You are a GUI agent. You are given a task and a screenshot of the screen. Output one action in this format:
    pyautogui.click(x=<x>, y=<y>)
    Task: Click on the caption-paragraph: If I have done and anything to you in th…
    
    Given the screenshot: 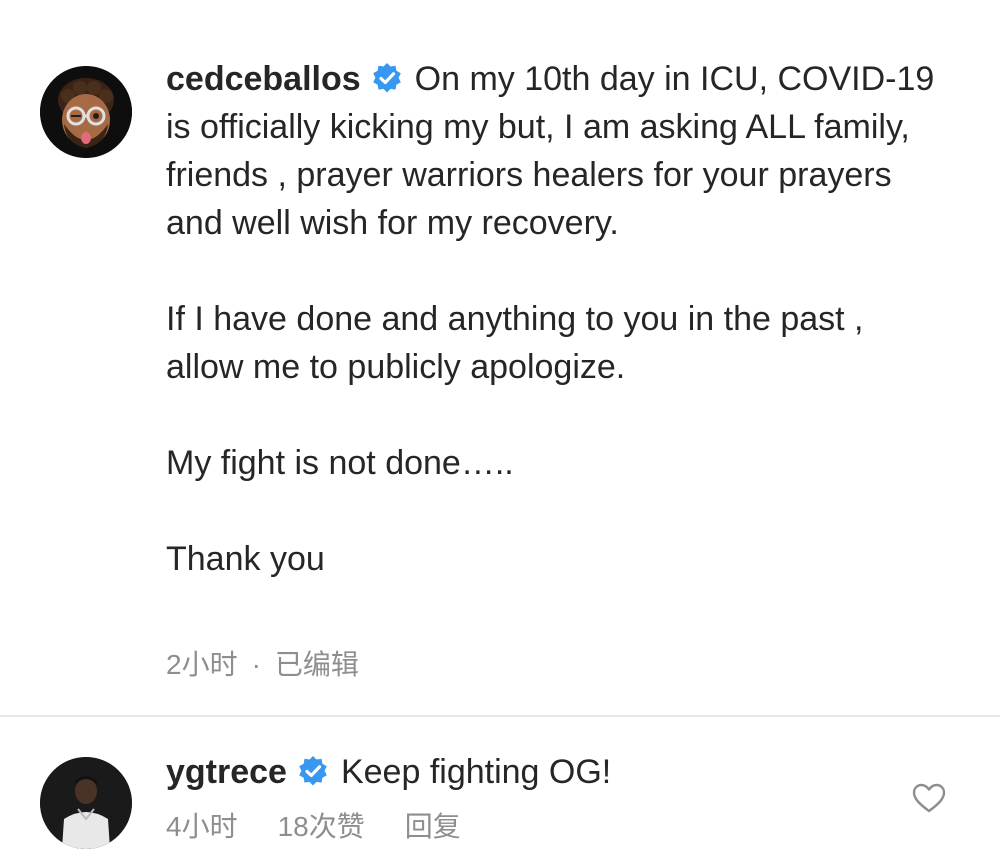 What is the action you would take?
    pyautogui.click(x=515, y=343)
    